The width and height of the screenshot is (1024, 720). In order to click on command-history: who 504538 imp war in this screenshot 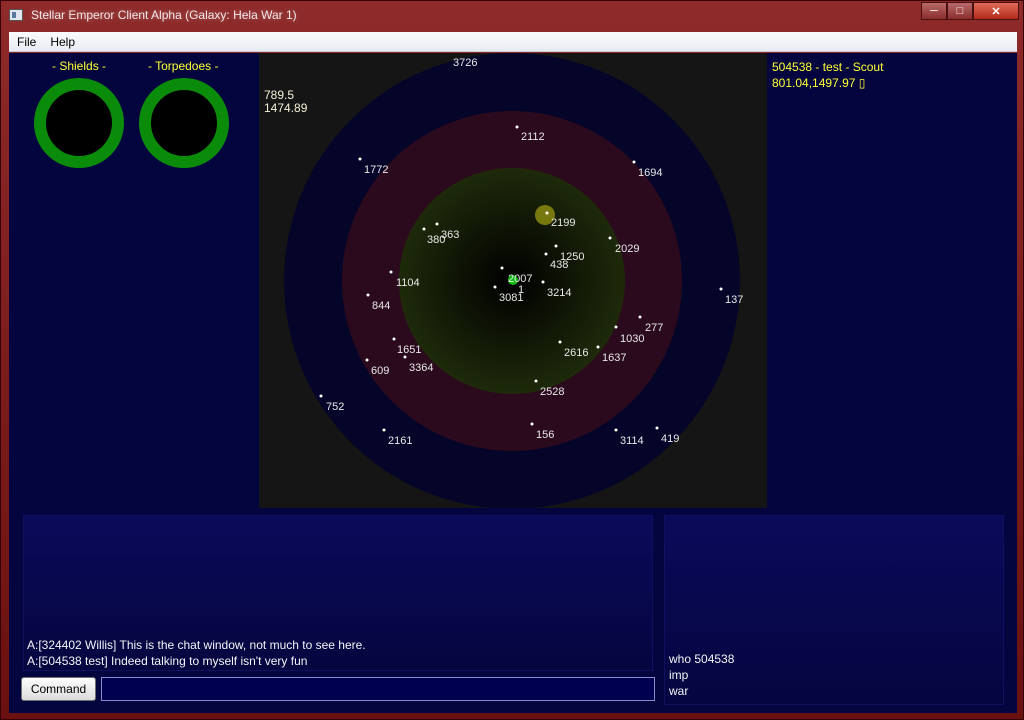, I will do `click(834, 610)`.